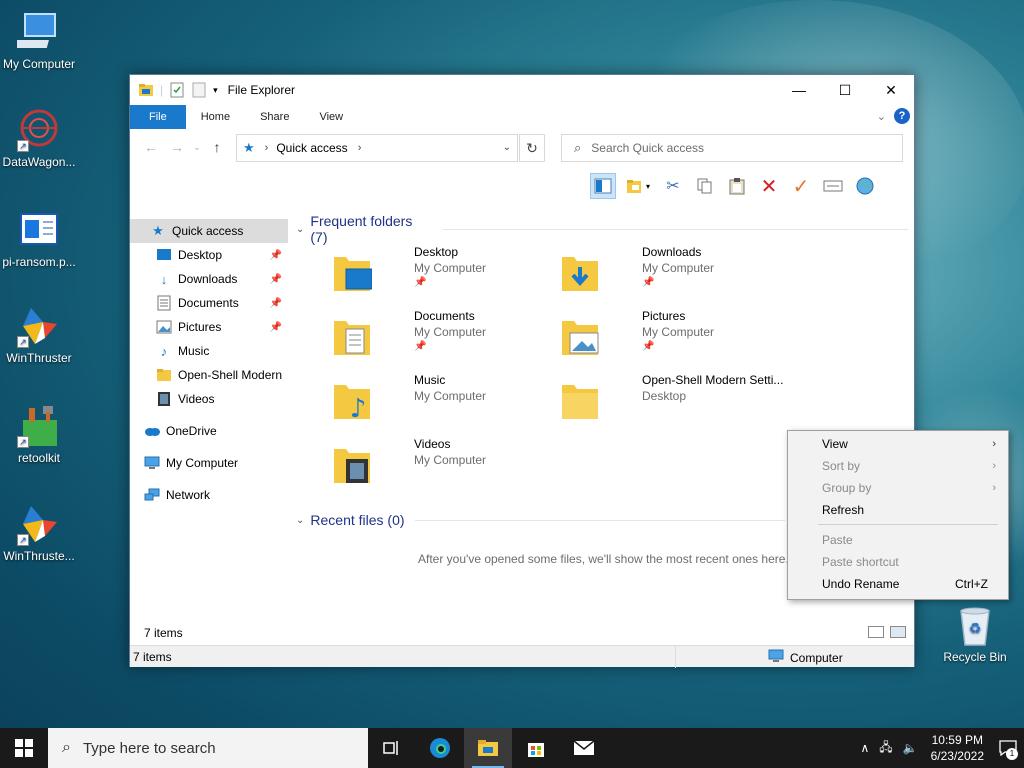  Describe the element at coordinates (488, 748) in the screenshot. I see `file-explorer-taskbar-icon` at that location.